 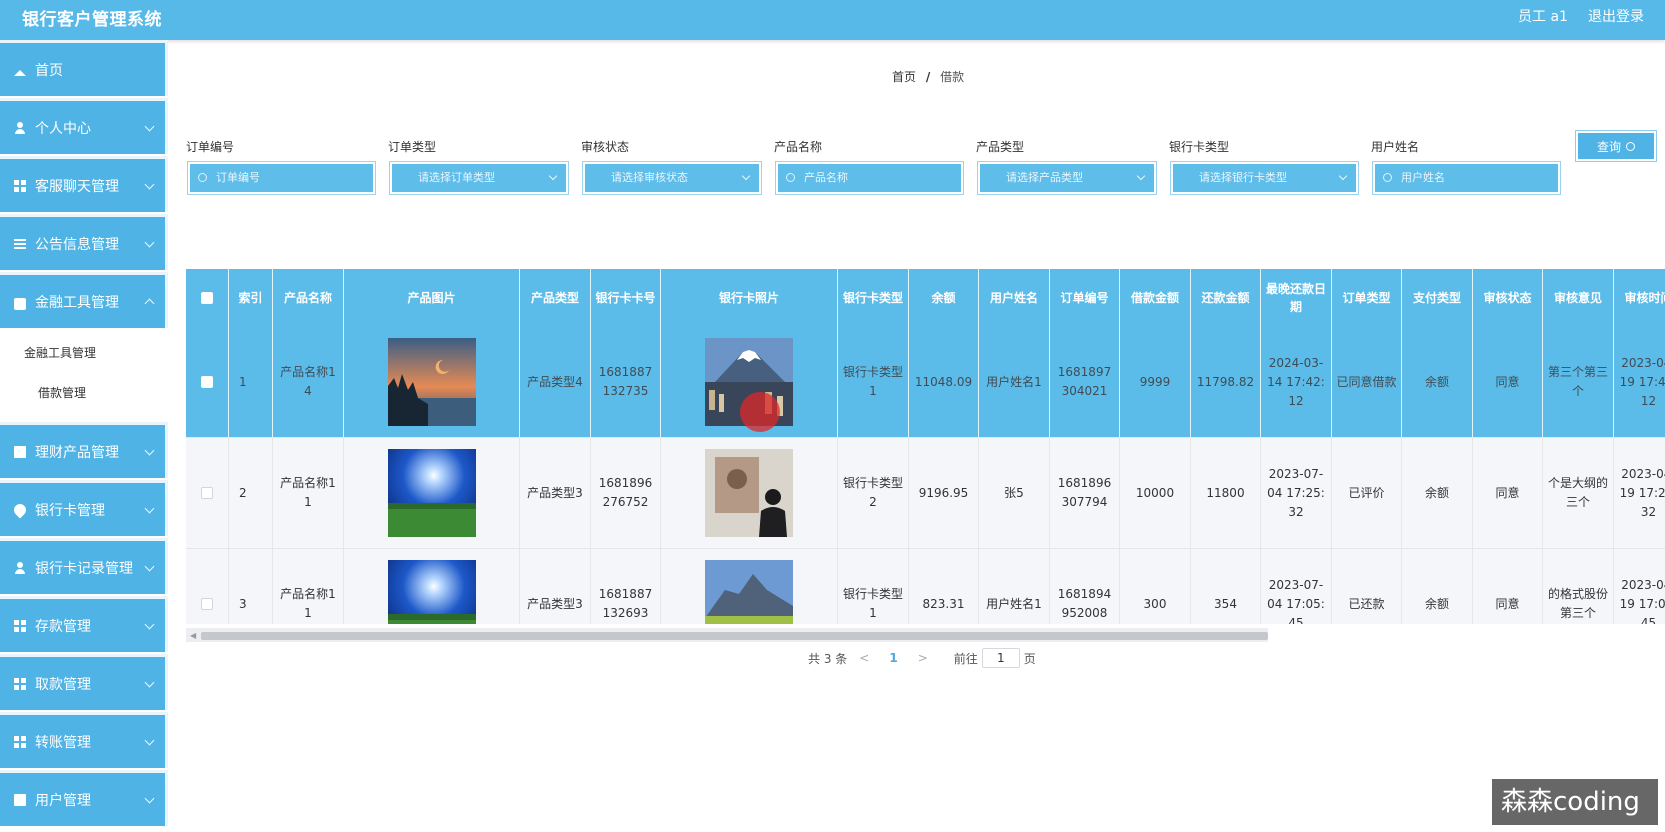 I want to click on page-number-current: 1, so click(x=893, y=658).